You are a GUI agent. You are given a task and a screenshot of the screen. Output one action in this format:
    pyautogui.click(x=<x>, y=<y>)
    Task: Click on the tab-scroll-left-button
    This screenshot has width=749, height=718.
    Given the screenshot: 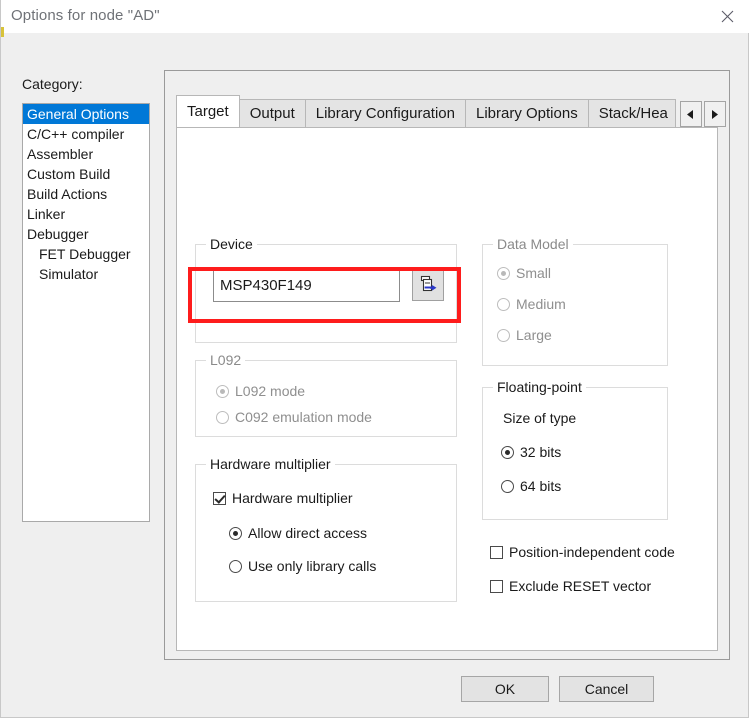 What is the action you would take?
    pyautogui.click(x=690, y=114)
    